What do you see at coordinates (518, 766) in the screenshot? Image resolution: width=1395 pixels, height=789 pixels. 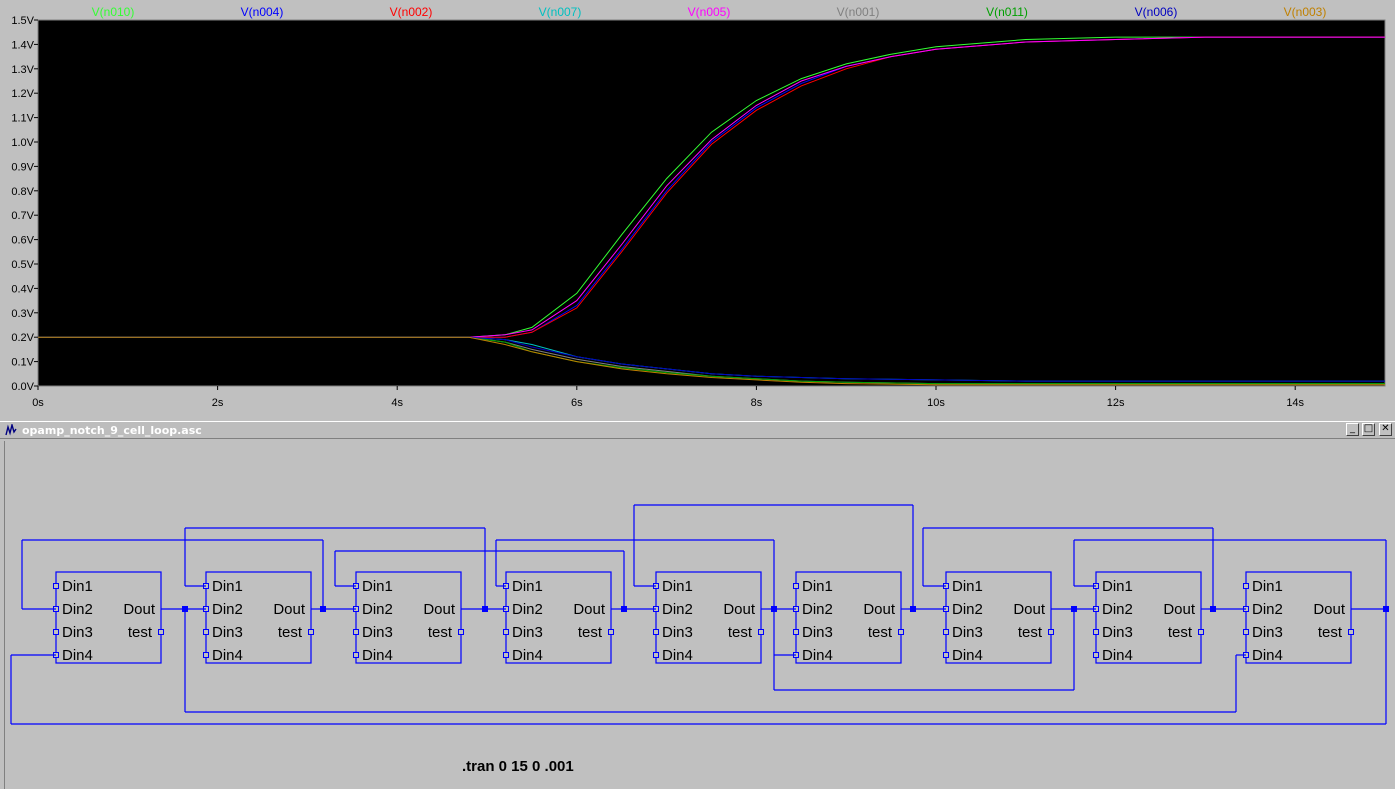 I see `spice-directive: .tran 0 15 0 .001` at bounding box center [518, 766].